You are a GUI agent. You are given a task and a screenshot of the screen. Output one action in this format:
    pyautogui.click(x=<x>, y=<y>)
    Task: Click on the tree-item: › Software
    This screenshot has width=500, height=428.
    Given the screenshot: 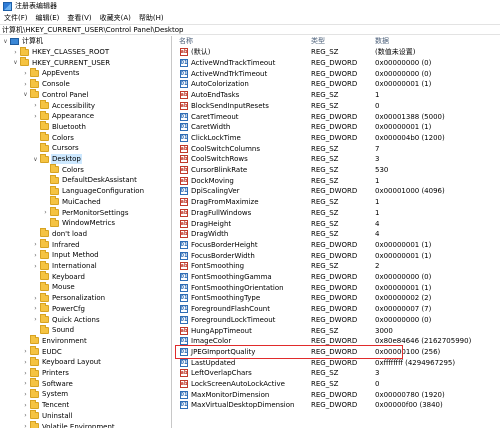 What is the action you would take?
    pyautogui.click(x=48, y=383)
    